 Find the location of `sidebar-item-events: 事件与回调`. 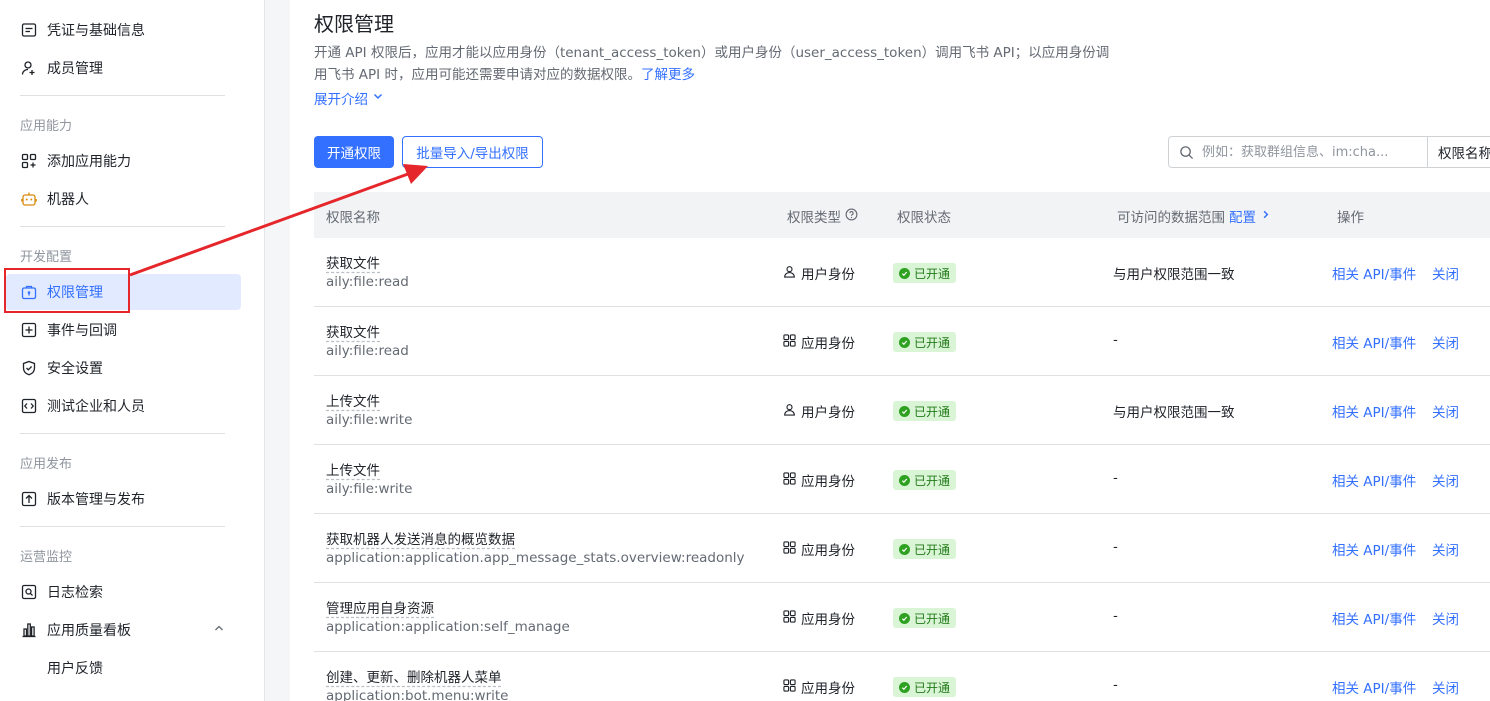

sidebar-item-events: 事件与回调 is located at coordinates (123, 330).